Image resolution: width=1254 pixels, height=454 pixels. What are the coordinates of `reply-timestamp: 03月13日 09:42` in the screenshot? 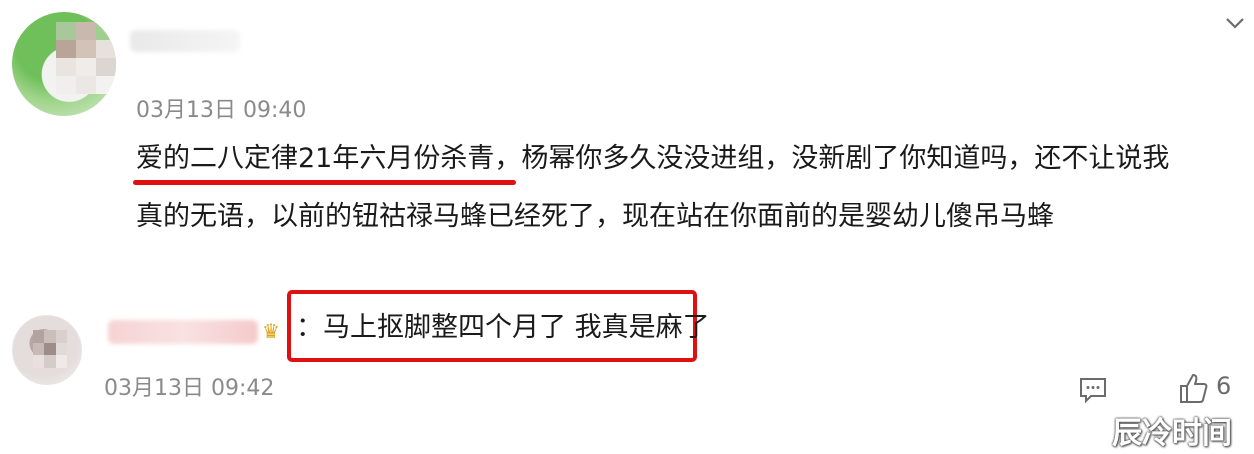 It's located at (189, 388).